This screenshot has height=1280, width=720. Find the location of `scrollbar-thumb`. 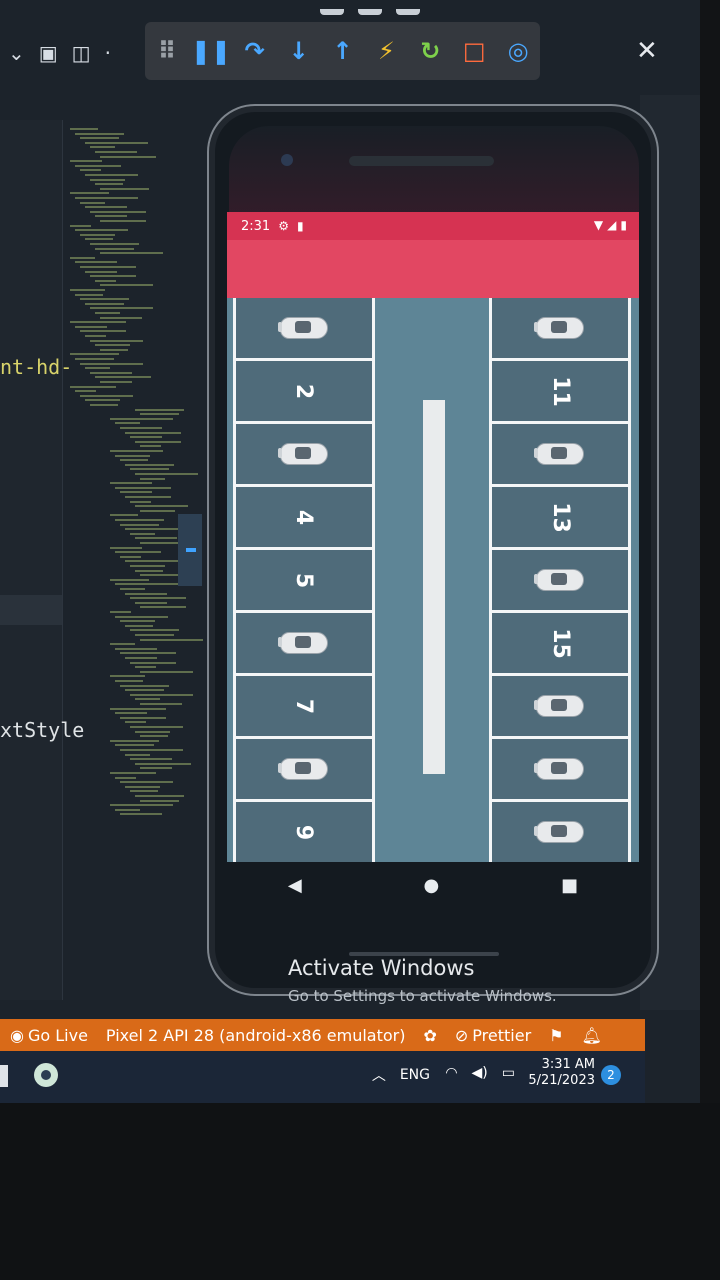

scrollbar-thumb is located at coordinates (190, 550).